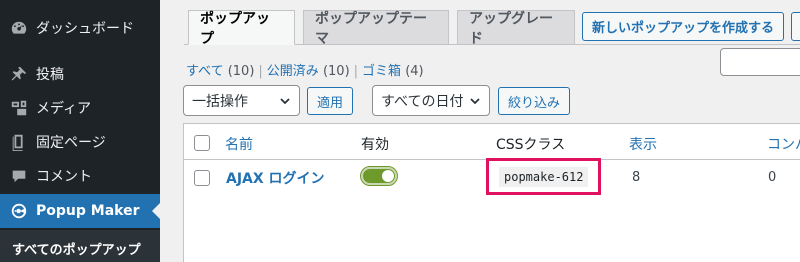 The image size is (800, 262). What do you see at coordinates (636, 177) in the screenshot?
I see `views-count: 8` at bounding box center [636, 177].